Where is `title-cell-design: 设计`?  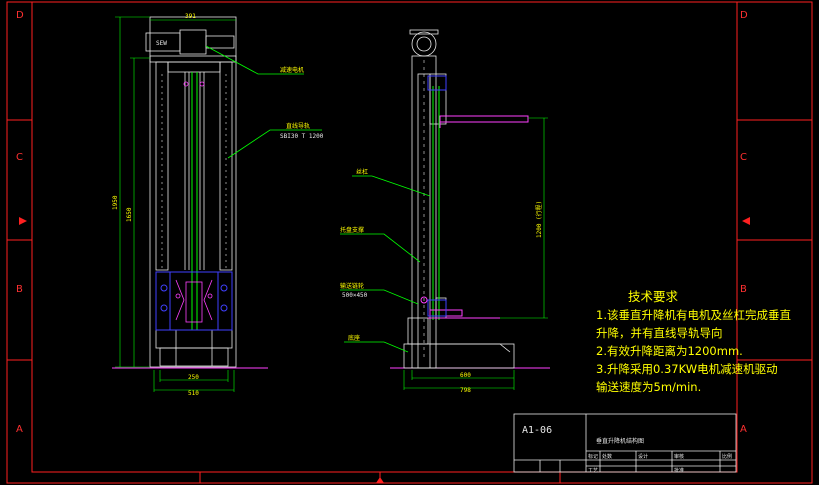
title-cell-design: 设计 is located at coordinates (643, 457).